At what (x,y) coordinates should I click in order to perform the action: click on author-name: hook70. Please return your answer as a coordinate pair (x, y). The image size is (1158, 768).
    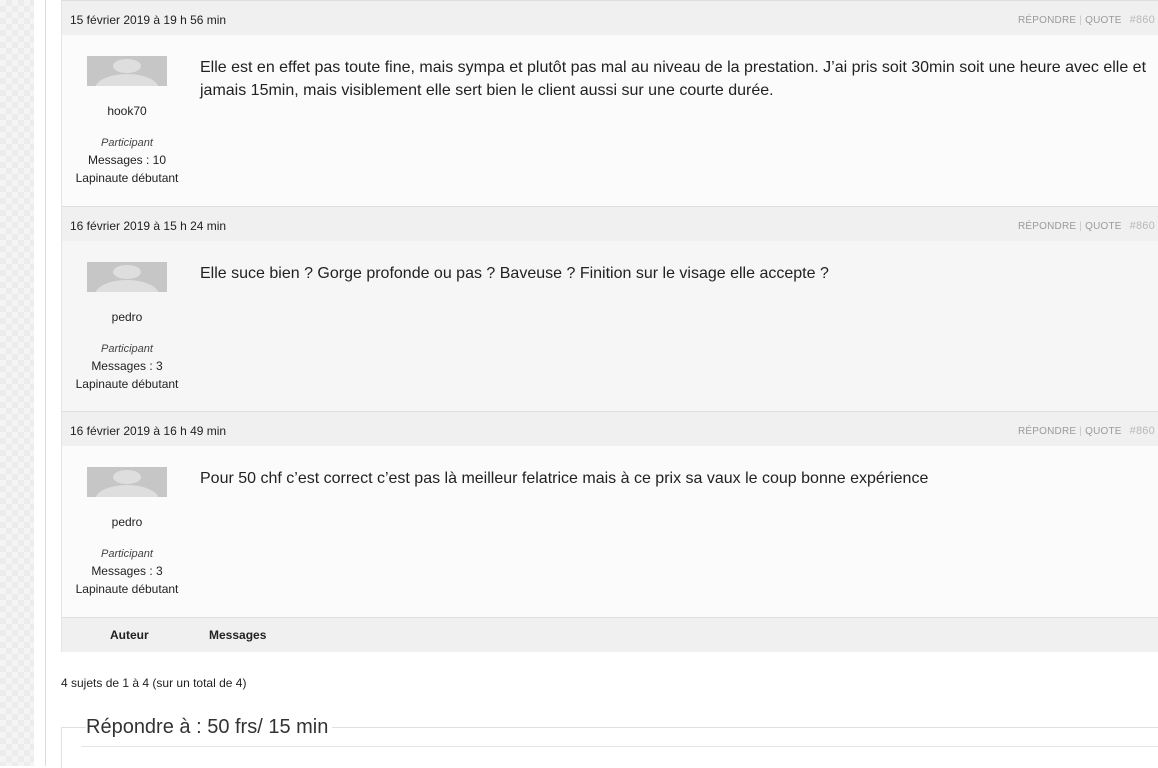
    Looking at the image, I should click on (127, 111).